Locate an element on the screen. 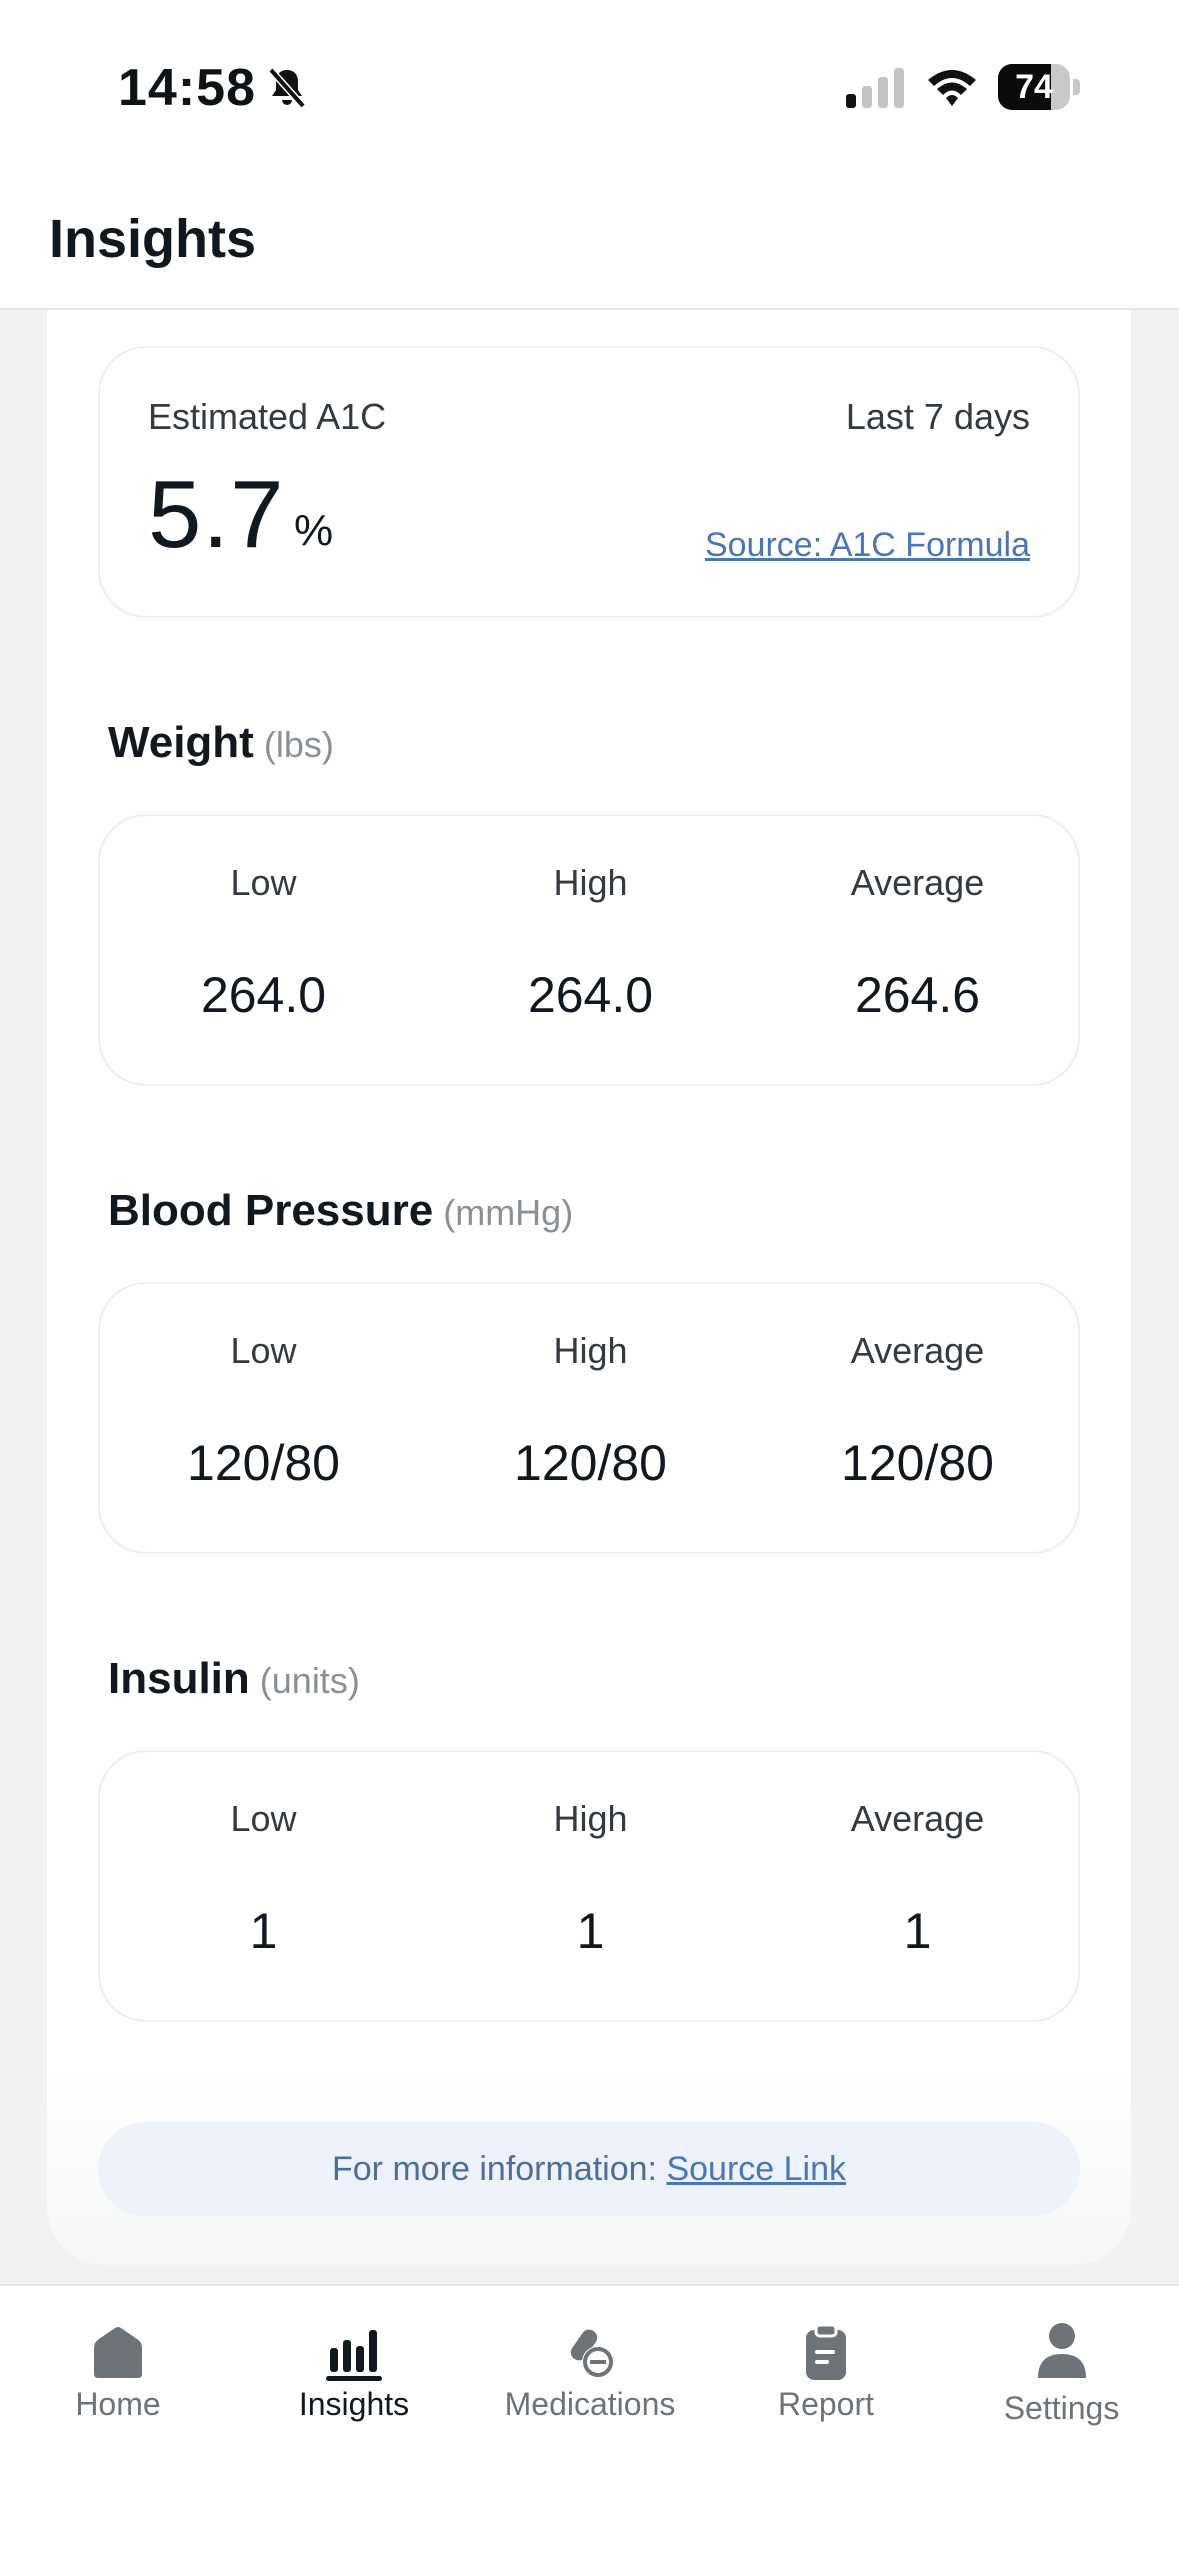 The image size is (1179, 2558). pills-icon is located at coordinates (592, 2353).